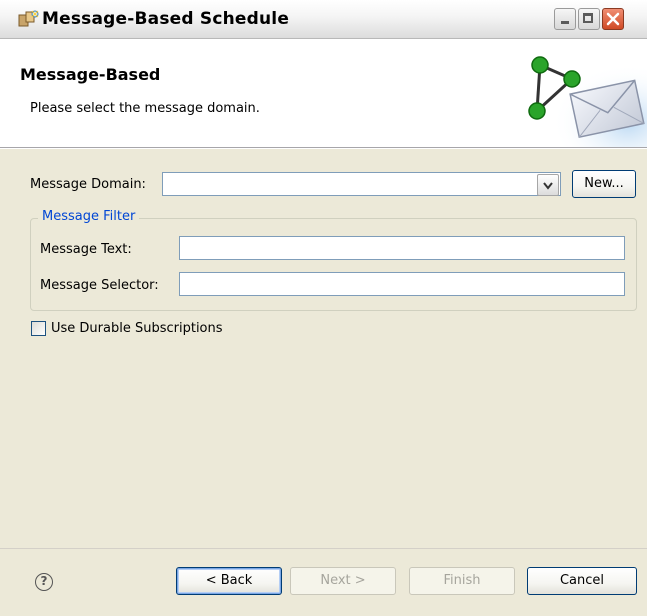 The image size is (647, 616). Describe the element at coordinates (589, 19) in the screenshot. I see `maximize-button` at that location.